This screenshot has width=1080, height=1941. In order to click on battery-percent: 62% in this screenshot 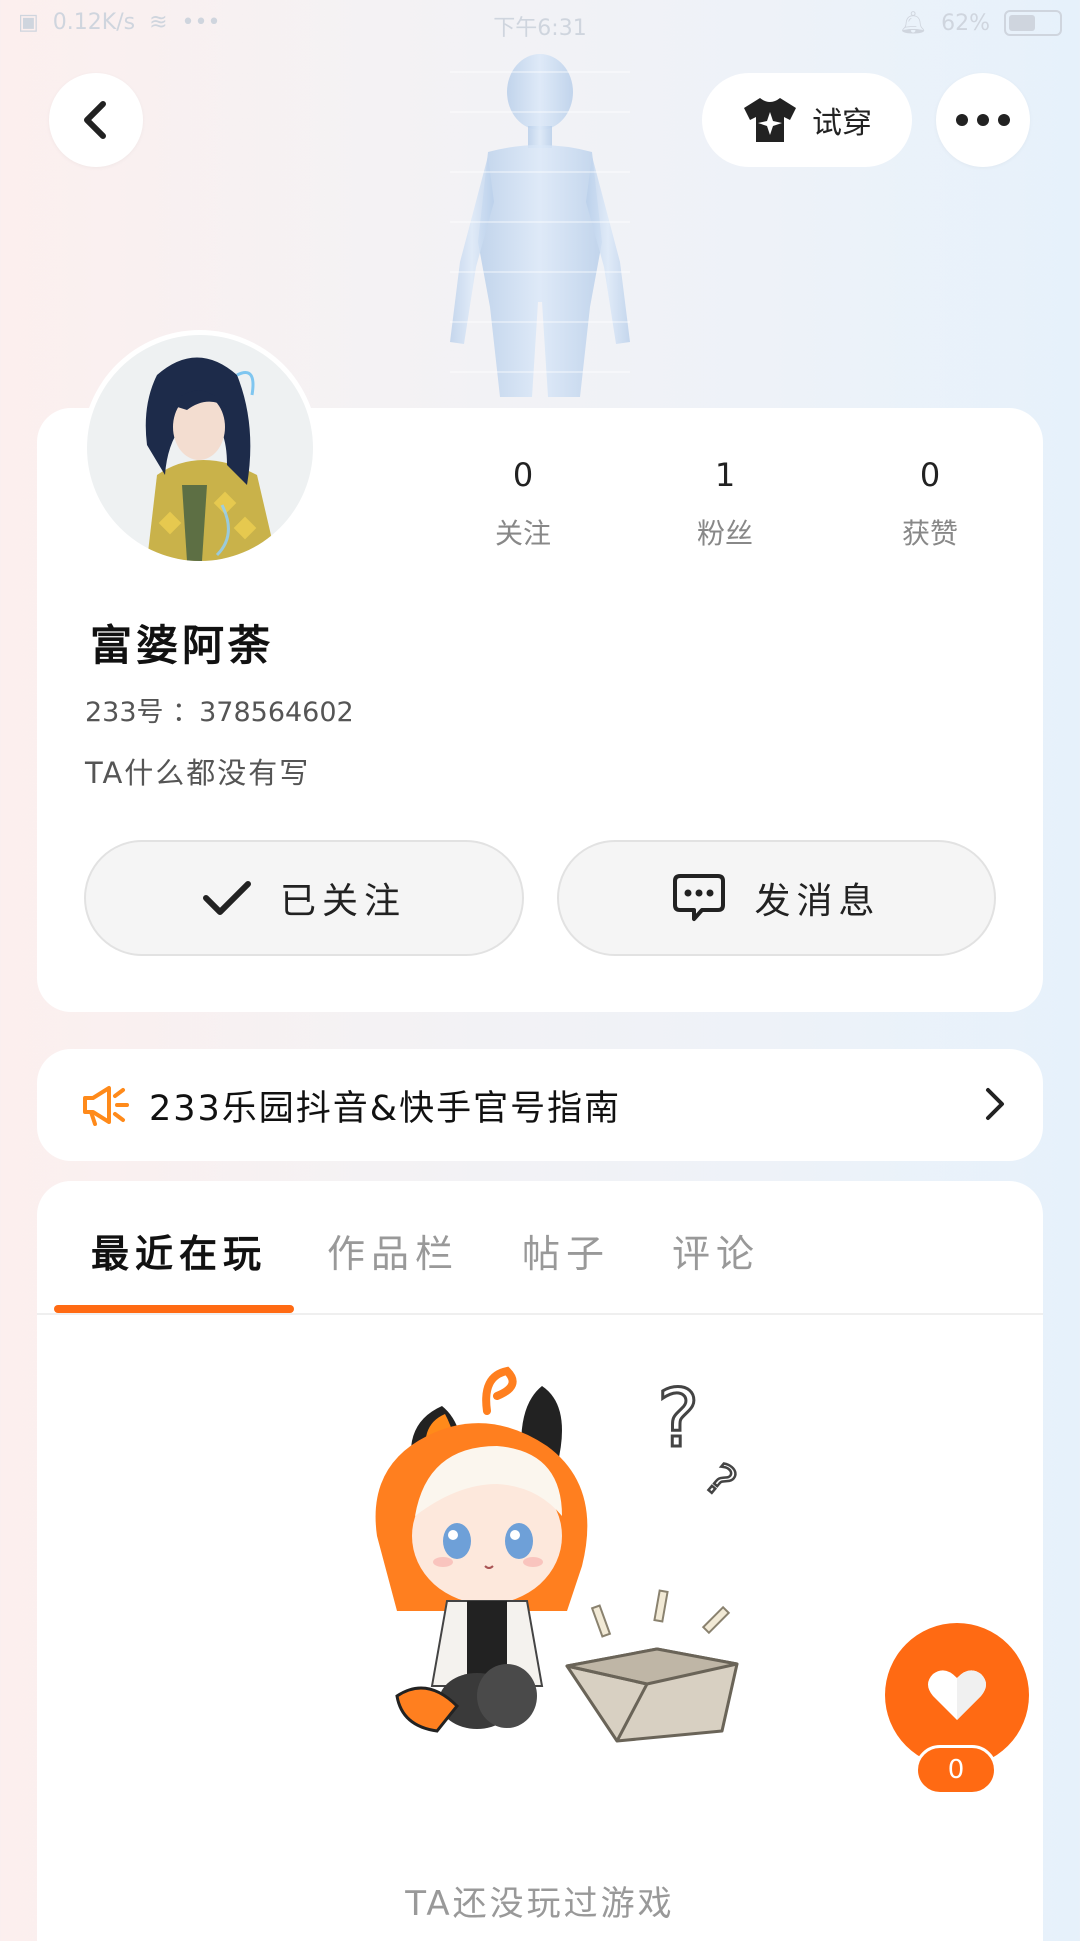, I will do `click(965, 23)`.